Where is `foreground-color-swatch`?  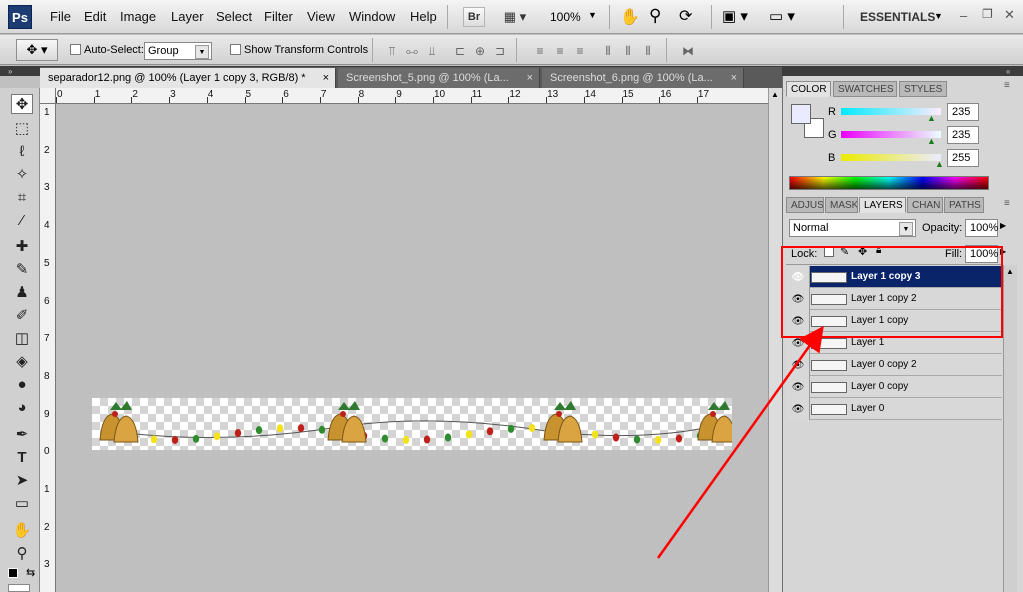
foreground-color-swatch is located at coordinates (801, 114).